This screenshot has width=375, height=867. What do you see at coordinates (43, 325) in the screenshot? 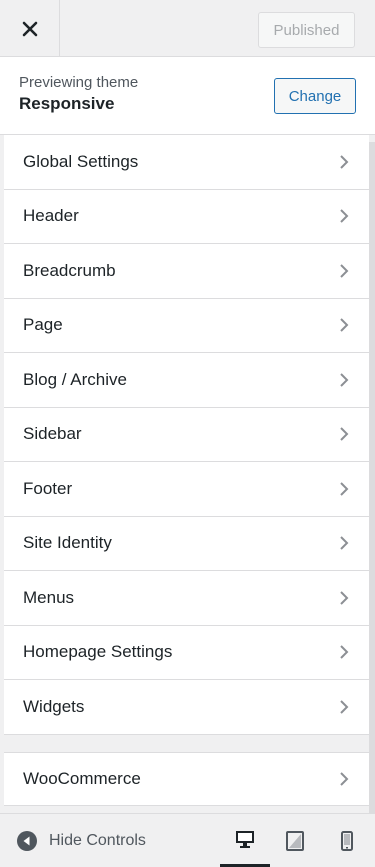
I see `section-label: Page` at bounding box center [43, 325].